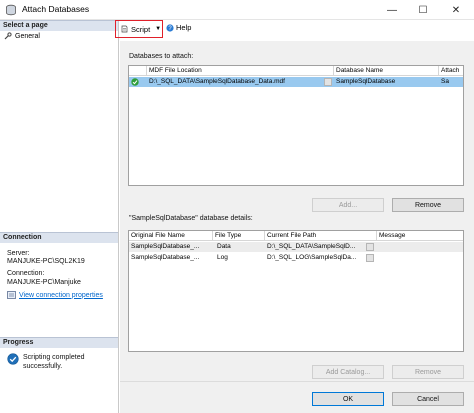  I want to click on check-icon, so click(135, 82).